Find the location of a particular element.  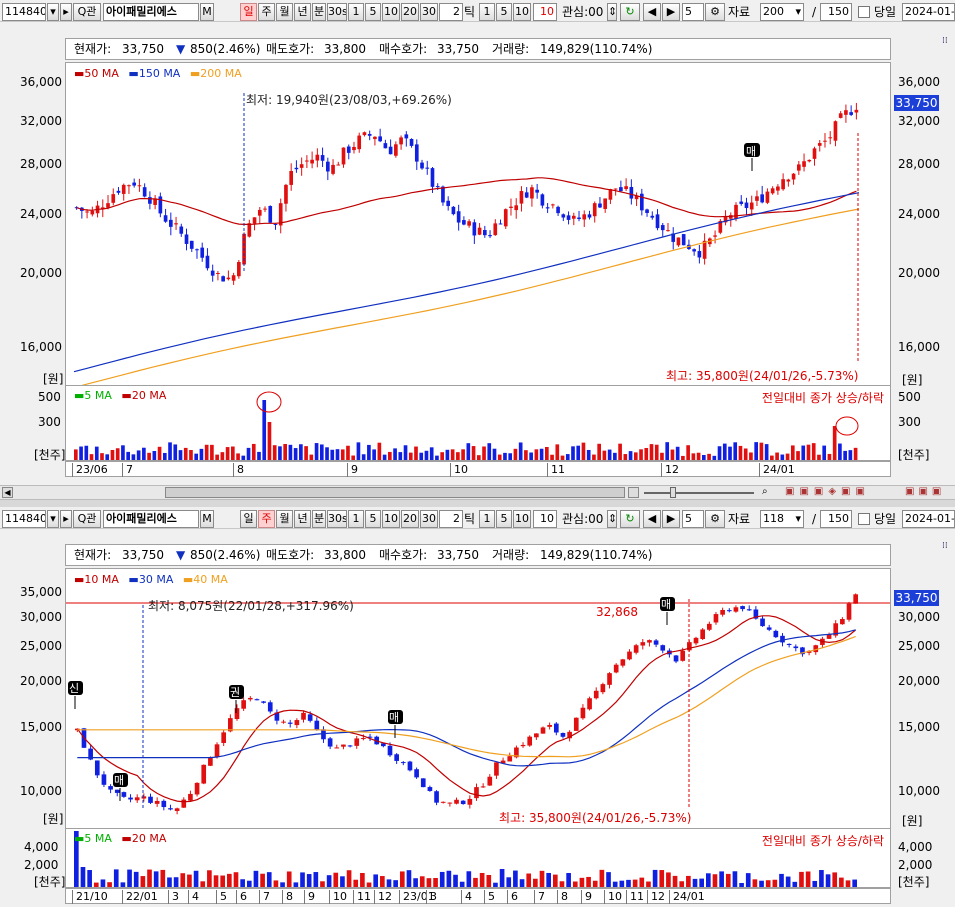

date-input: 2024-01- is located at coordinates (928, 12).